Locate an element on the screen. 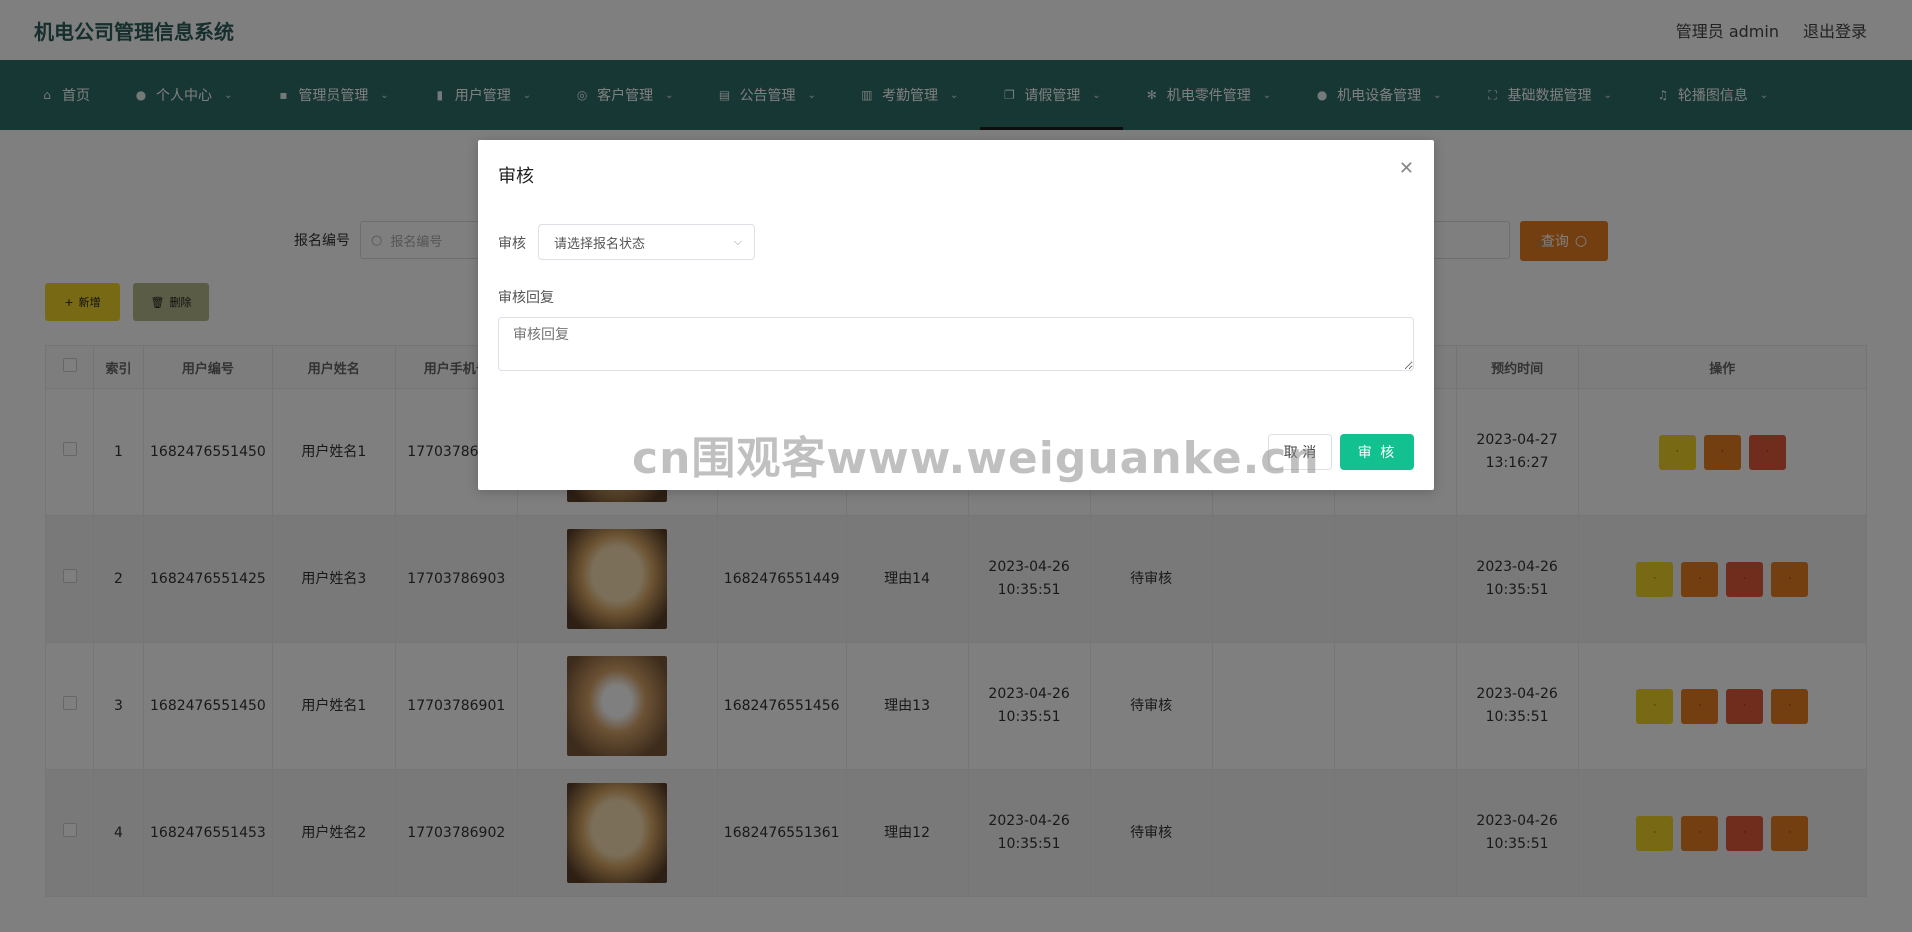  close-icon: ✕ is located at coordinates (1406, 168).